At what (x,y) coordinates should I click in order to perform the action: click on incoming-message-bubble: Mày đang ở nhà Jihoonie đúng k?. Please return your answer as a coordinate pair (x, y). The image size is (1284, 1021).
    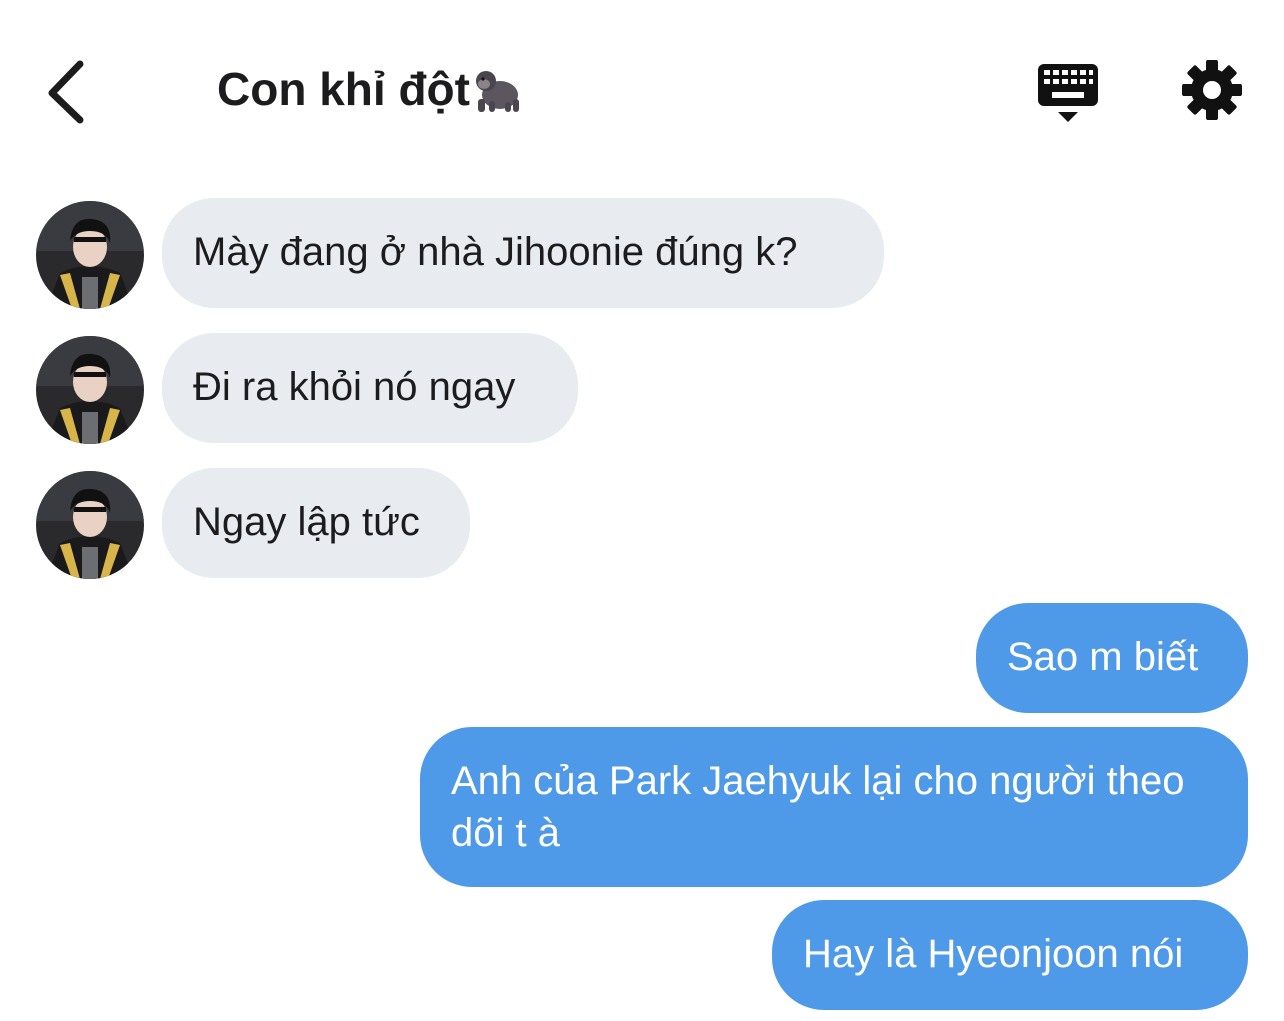
    Looking at the image, I should click on (523, 253).